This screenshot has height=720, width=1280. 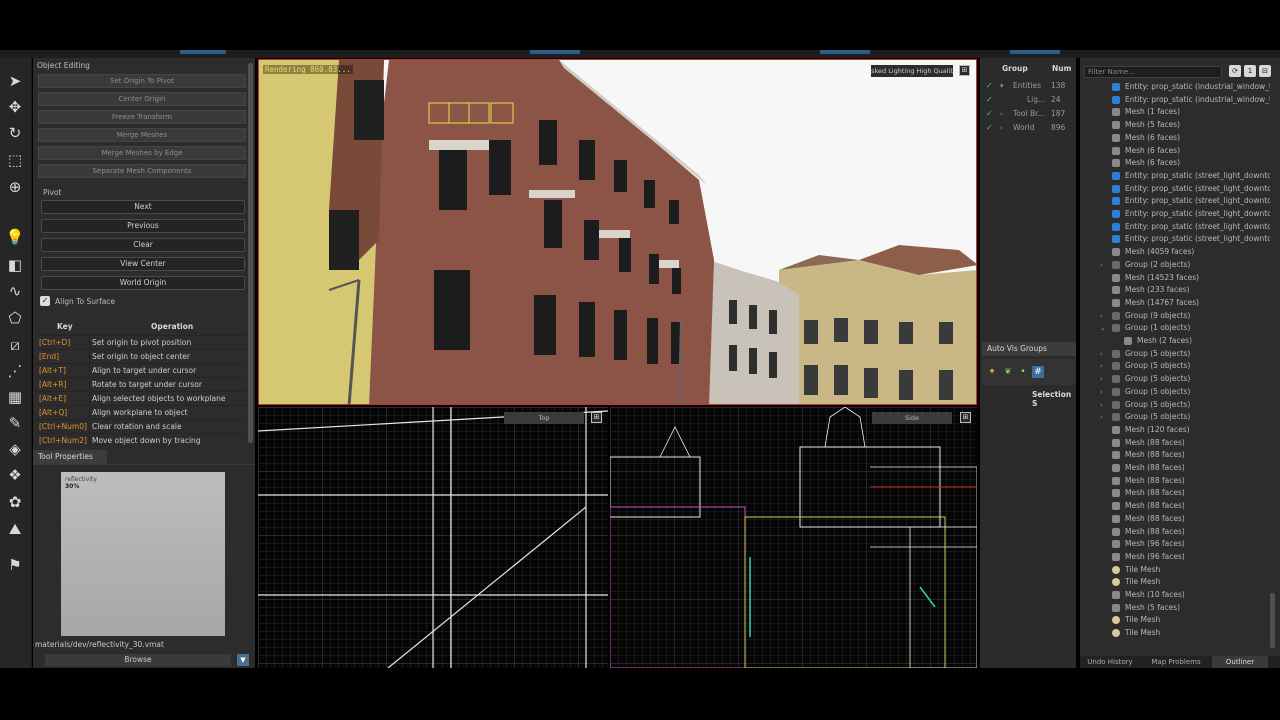 I want to click on vertex-icon: ⋰, so click(x=15, y=371).